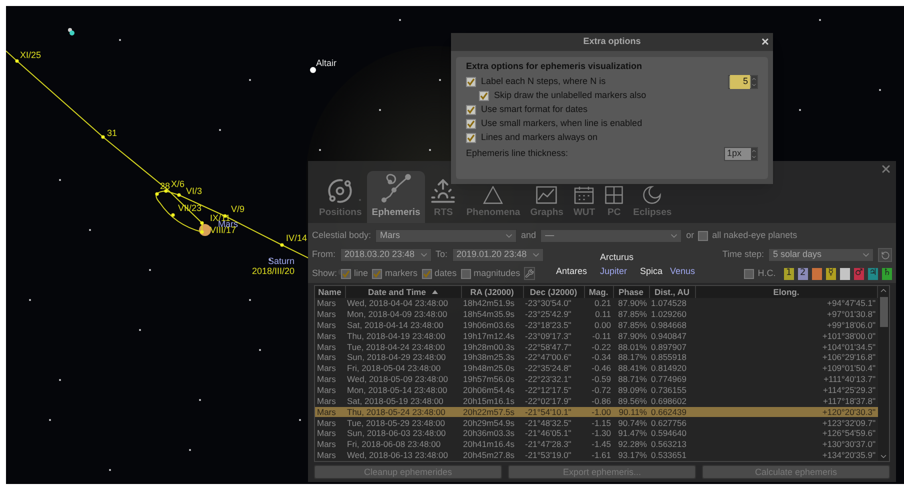 This screenshot has height=490, width=904. What do you see at coordinates (596, 434) in the screenshot?
I see `table-row: Mars Sun, 2018-06-03 23:48:00 20h36m03.3s -21°46'05.1" -1.30 91.47% 0.594640 +126°54'59.6"` at bounding box center [596, 434].